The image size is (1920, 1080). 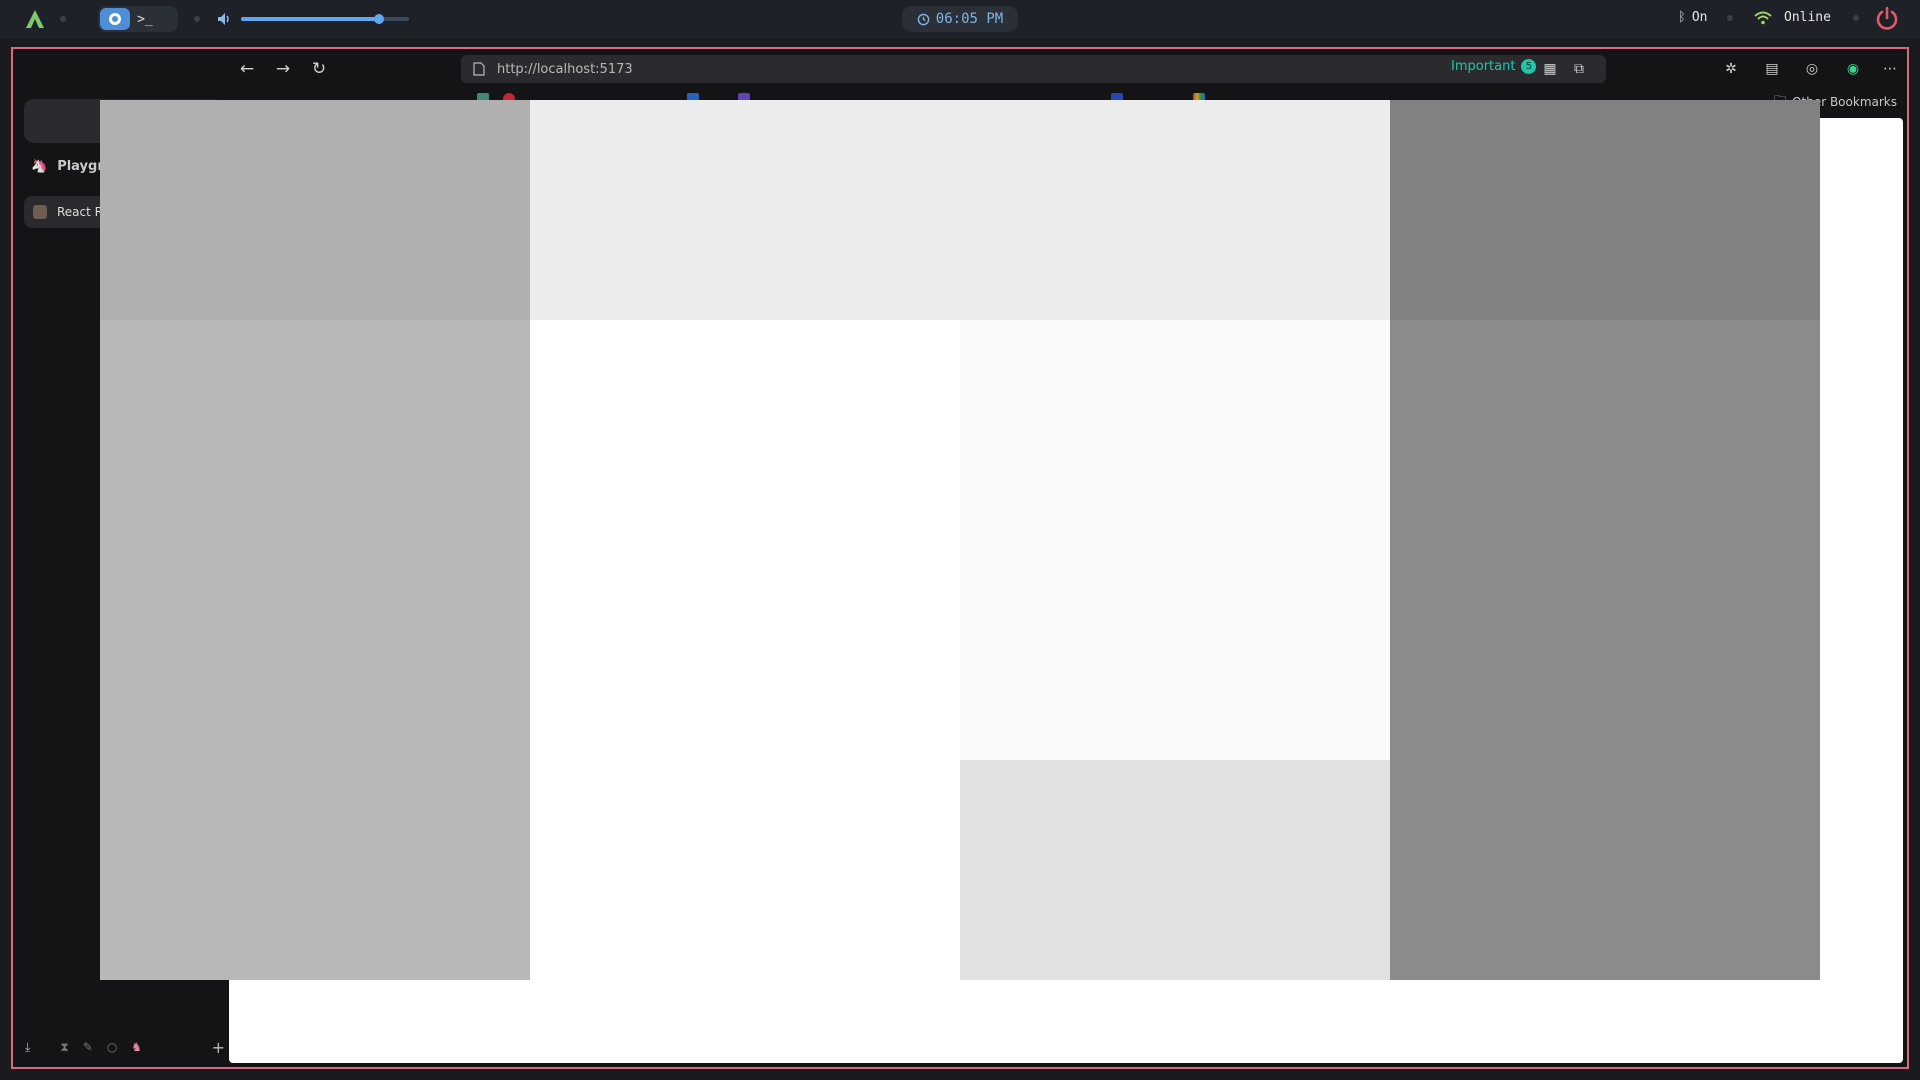 What do you see at coordinates (27, 1047) in the screenshot?
I see `download-icon: ⤓` at bounding box center [27, 1047].